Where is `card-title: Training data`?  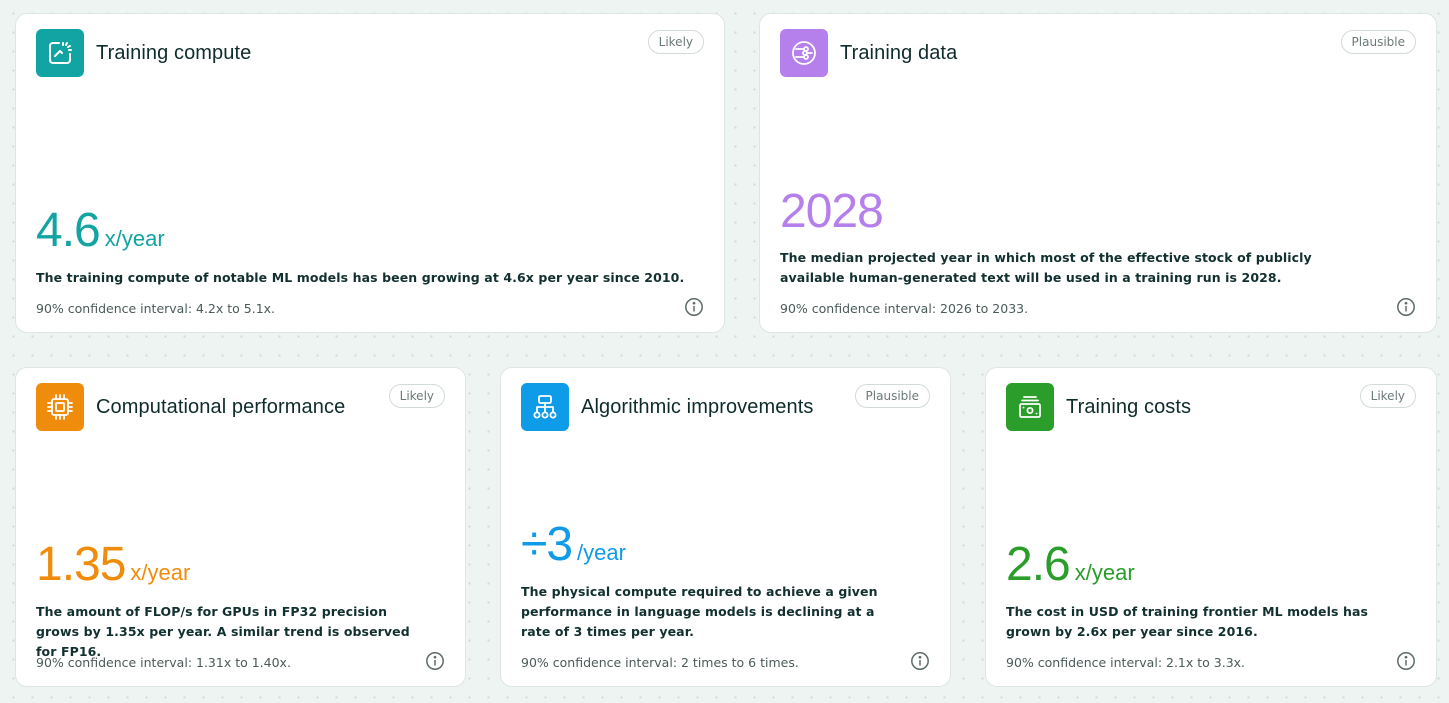
card-title: Training data is located at coordinates (899, 53).